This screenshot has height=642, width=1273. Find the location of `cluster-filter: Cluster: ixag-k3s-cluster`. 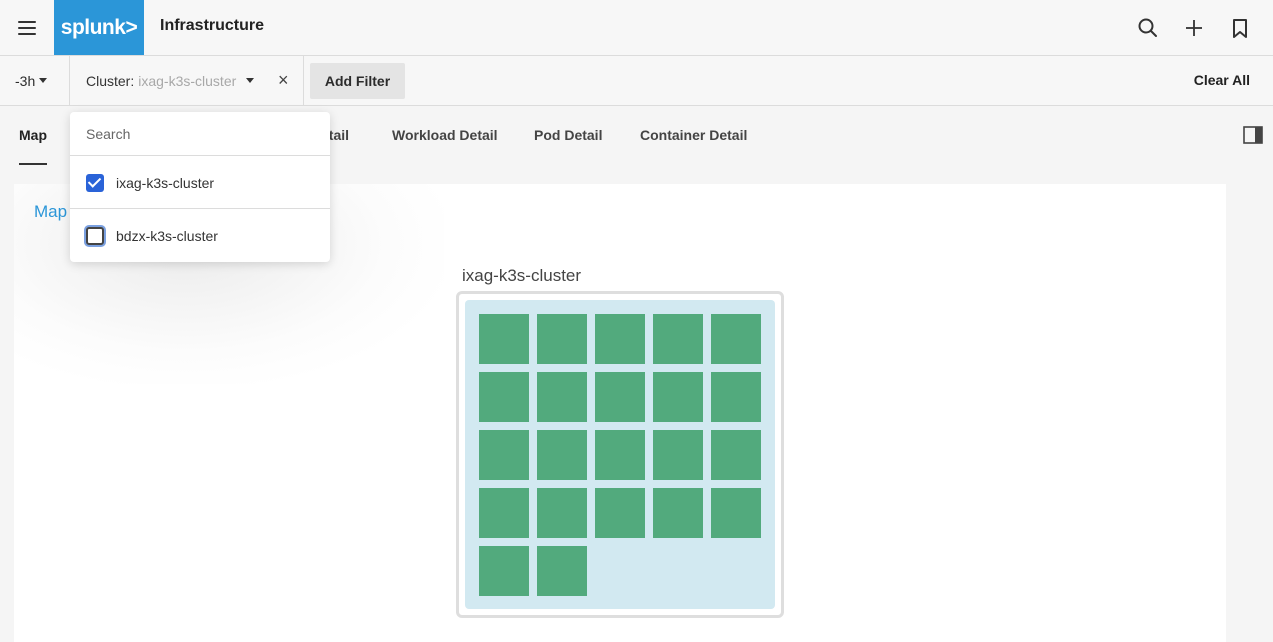

cluster-filter: Cluster: ixag-k3s-cluster is located at coordinates (187, 80).